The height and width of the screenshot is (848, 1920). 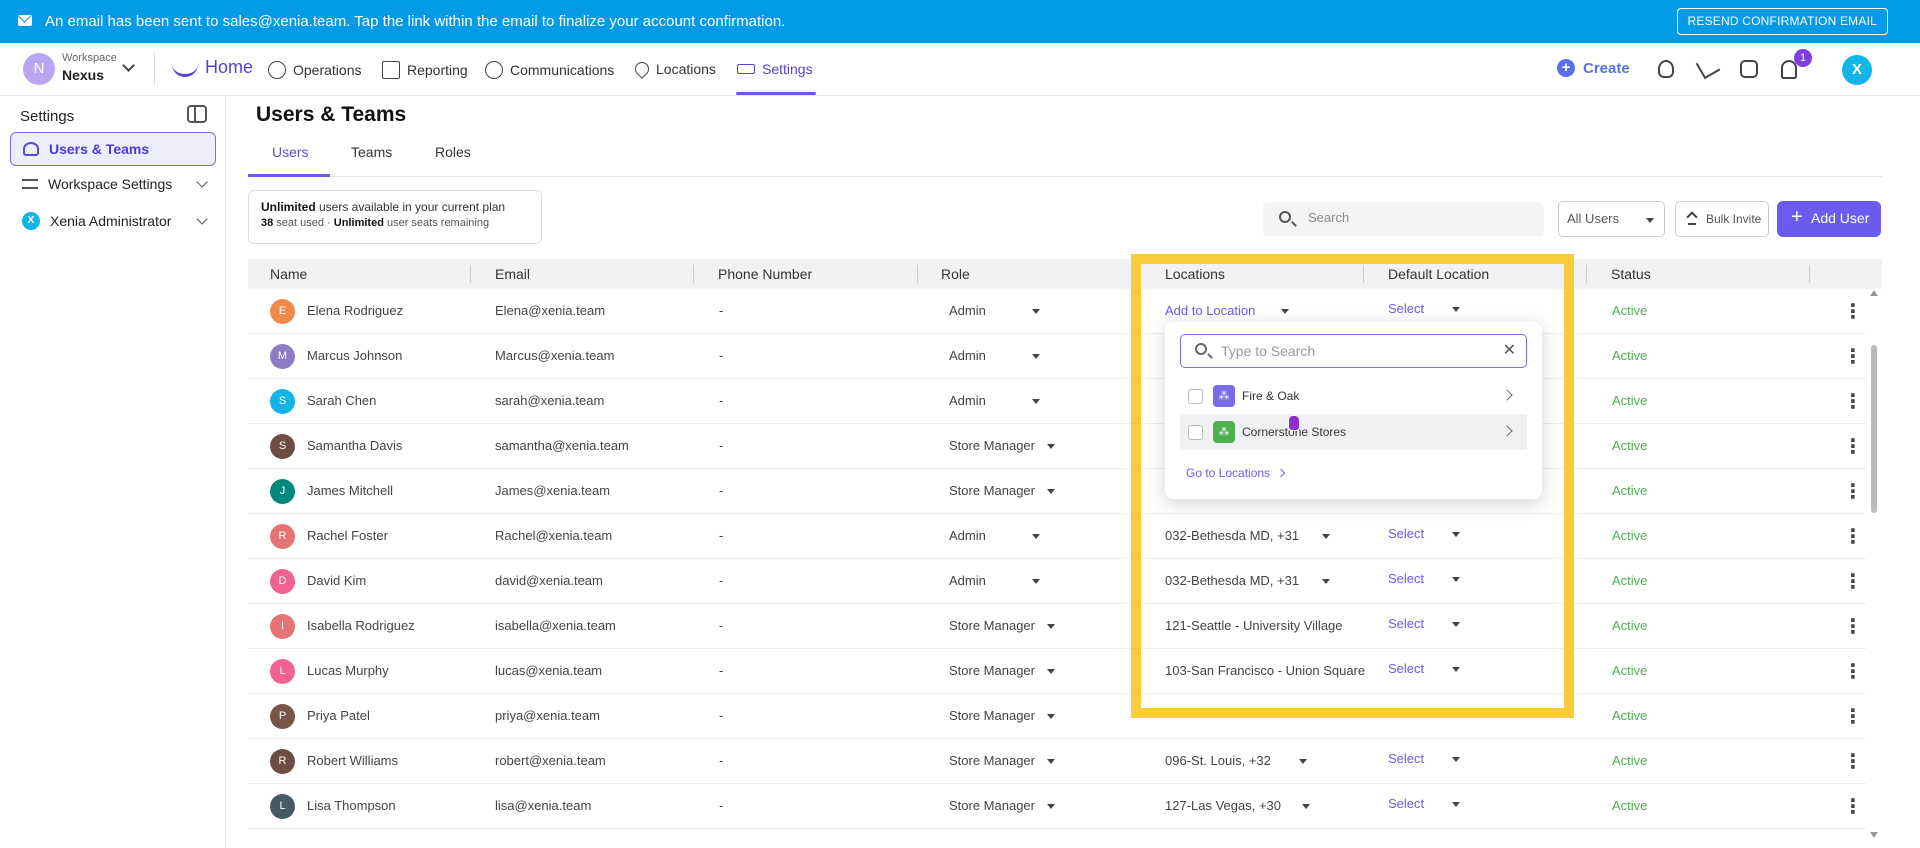 I want to click on user-avatar: X, so click(x=1857, y=70).